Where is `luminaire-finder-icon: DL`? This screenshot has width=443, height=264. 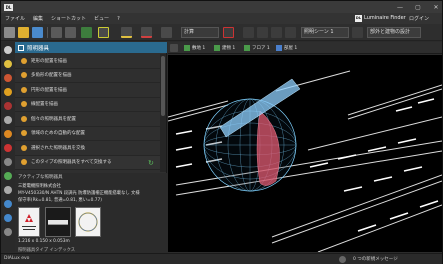 luminaire-finder-icon: DL is located at coordinates (358, 18).